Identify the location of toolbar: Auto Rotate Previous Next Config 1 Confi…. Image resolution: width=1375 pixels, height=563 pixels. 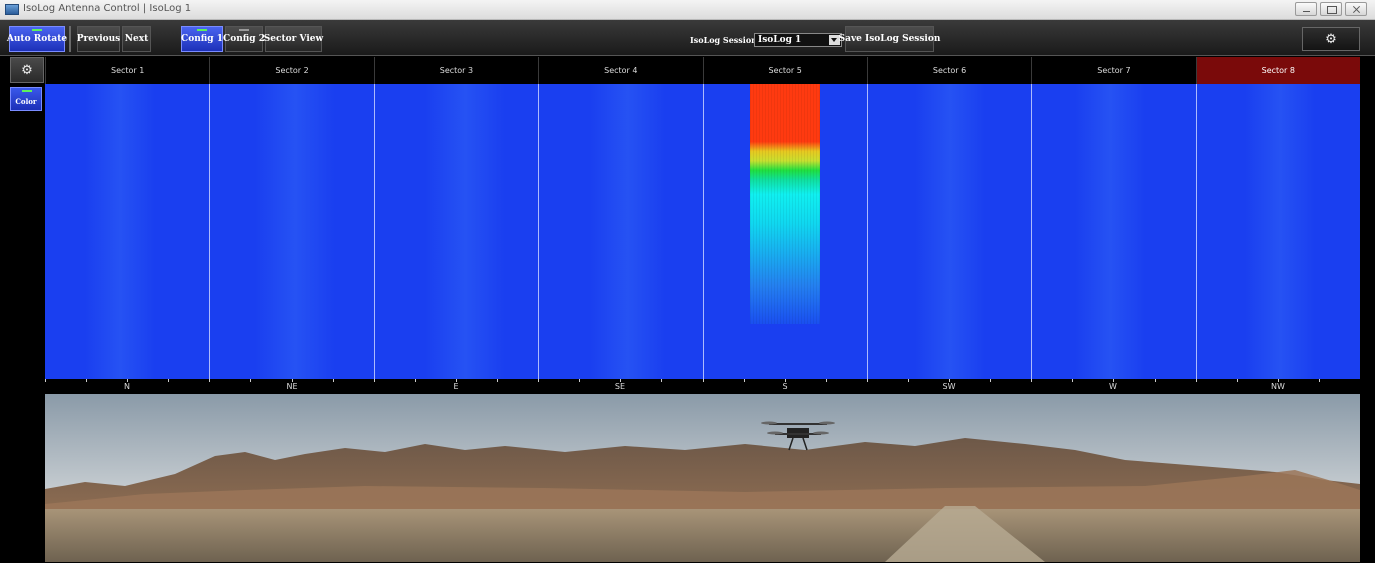
(687, 38).